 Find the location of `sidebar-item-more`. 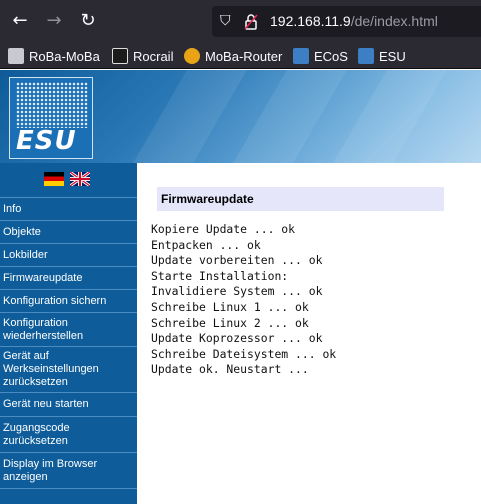

sidebar-item-more is located at coordinates (68, 496).